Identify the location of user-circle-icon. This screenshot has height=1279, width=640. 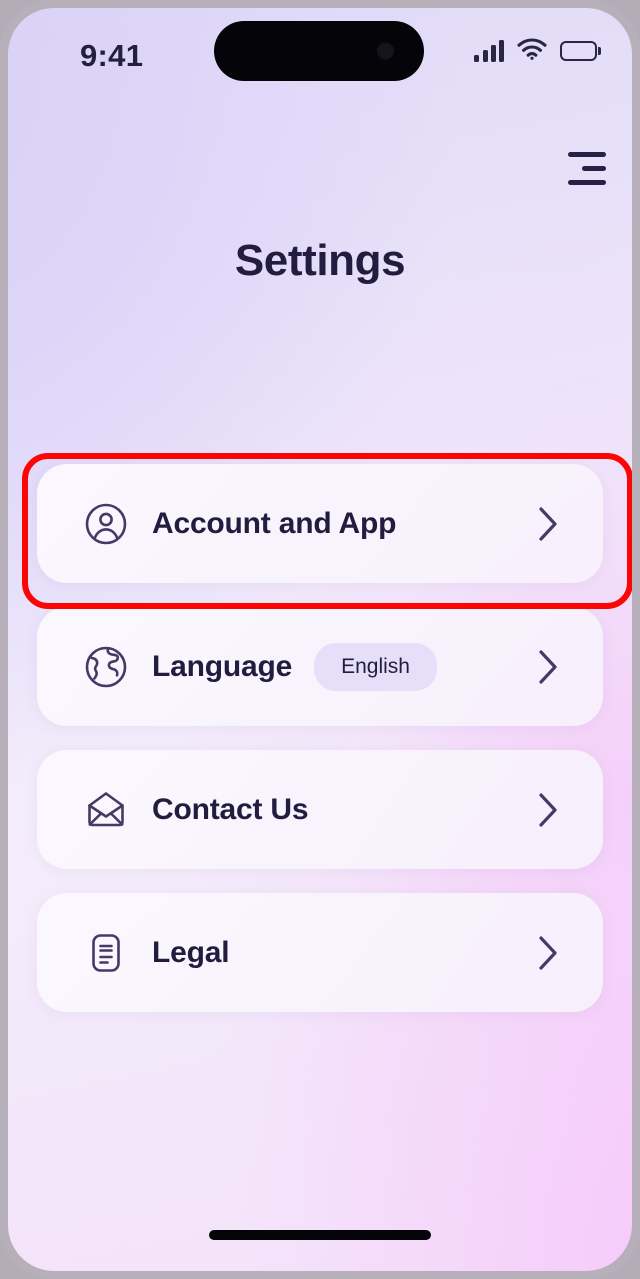
(106, 524).